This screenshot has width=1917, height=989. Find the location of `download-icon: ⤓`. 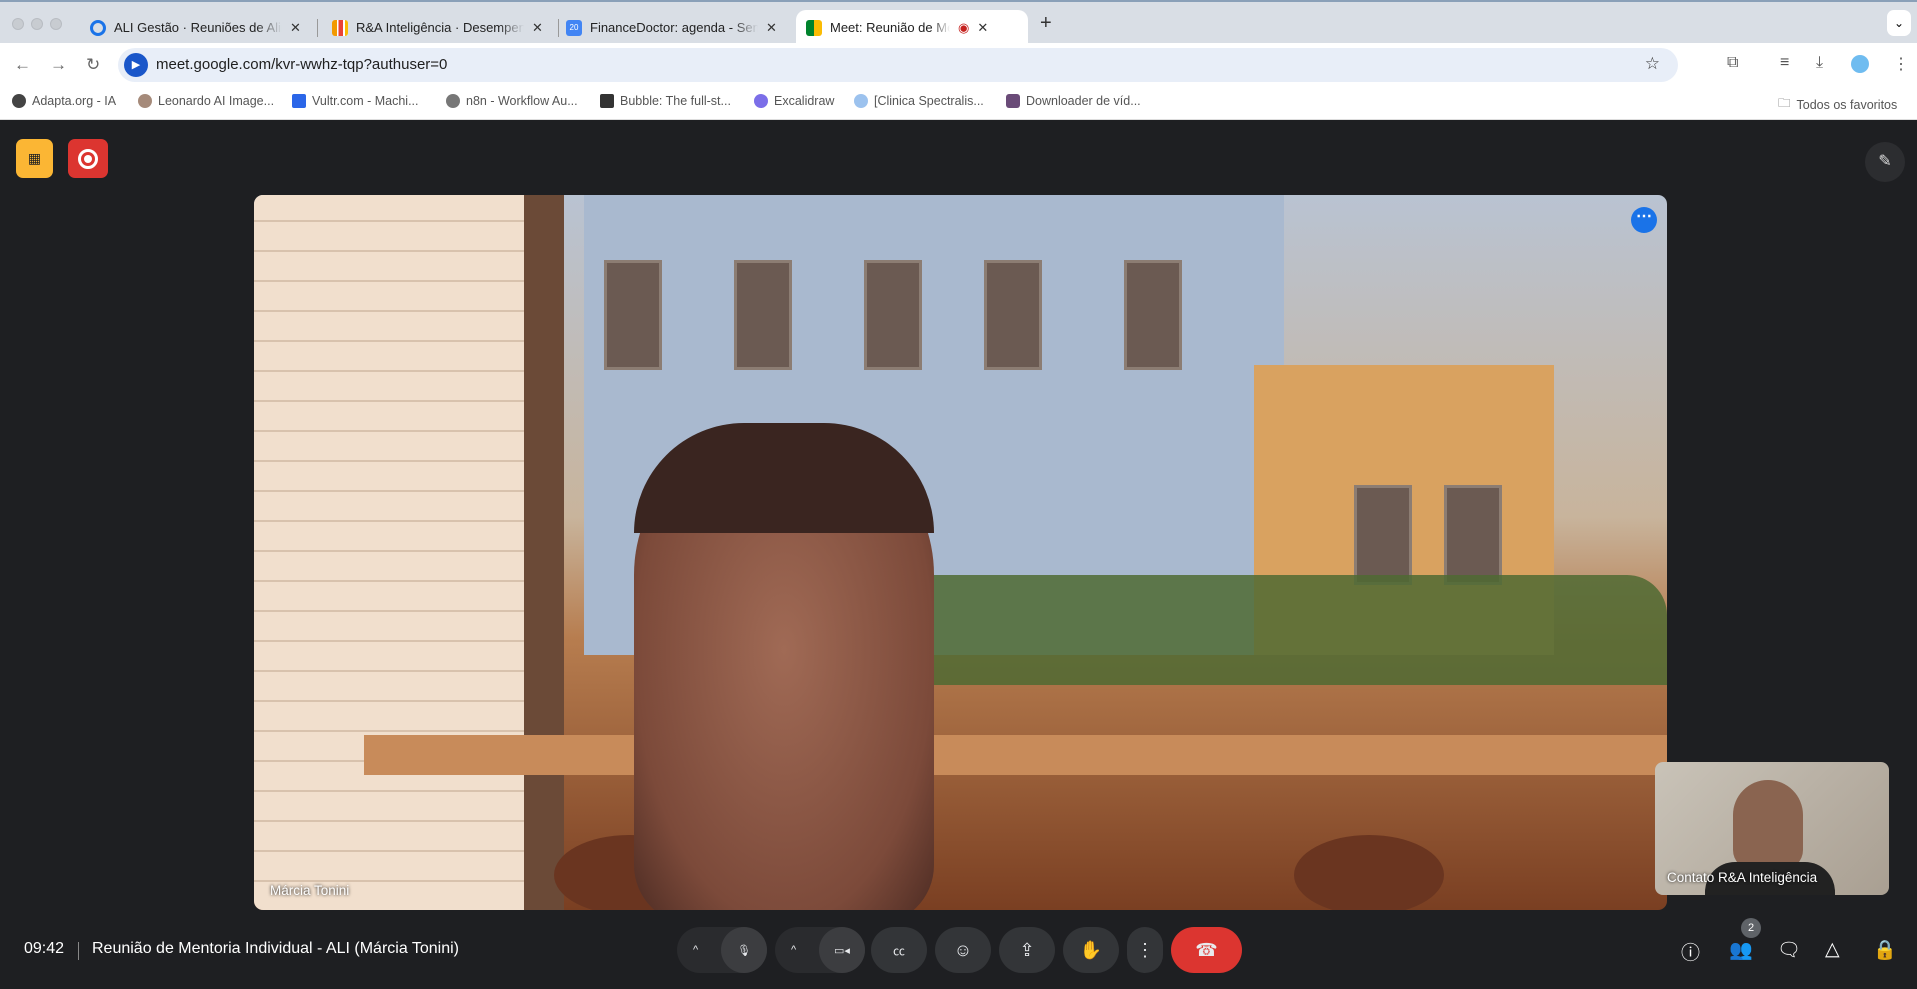

download-icon: ⤓ is located at coordinates (1819, 63).